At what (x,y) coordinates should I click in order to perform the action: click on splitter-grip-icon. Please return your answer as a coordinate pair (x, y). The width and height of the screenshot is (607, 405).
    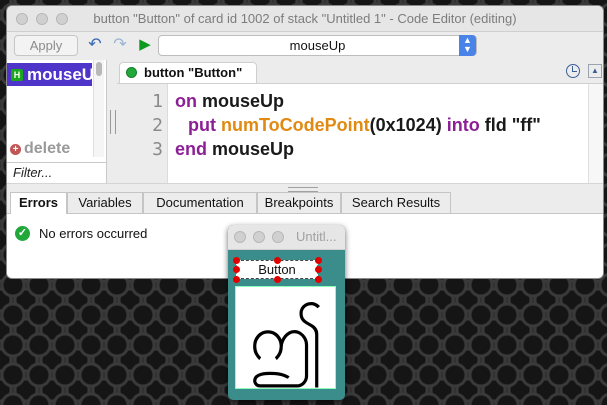
    Looking at the image, I should click on (113, 122).